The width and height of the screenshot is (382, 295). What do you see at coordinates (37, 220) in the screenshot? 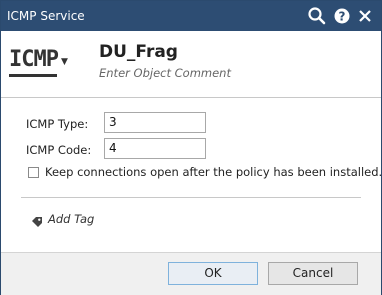
I see `tag-icon` at bounding box center [37, 220].